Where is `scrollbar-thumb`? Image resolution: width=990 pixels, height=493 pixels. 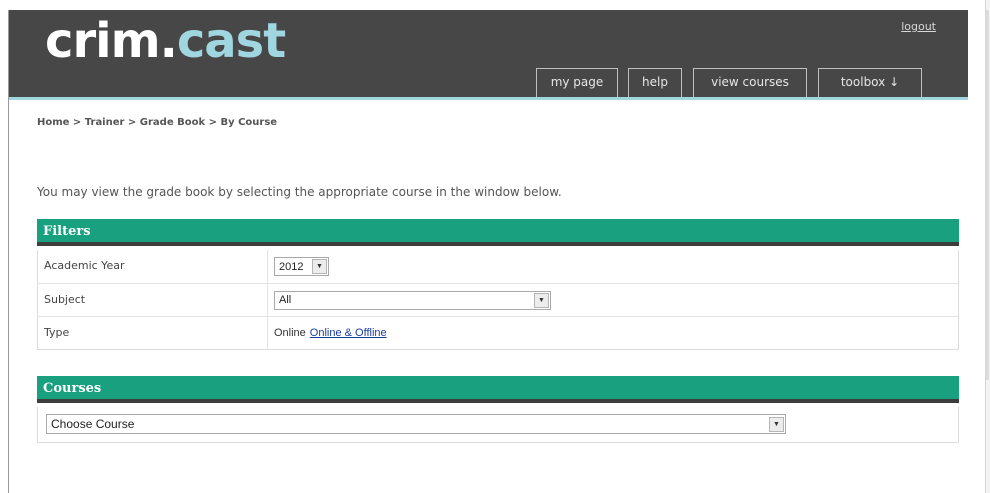
scrollbar-thumb is located at coordinates (987, 195).